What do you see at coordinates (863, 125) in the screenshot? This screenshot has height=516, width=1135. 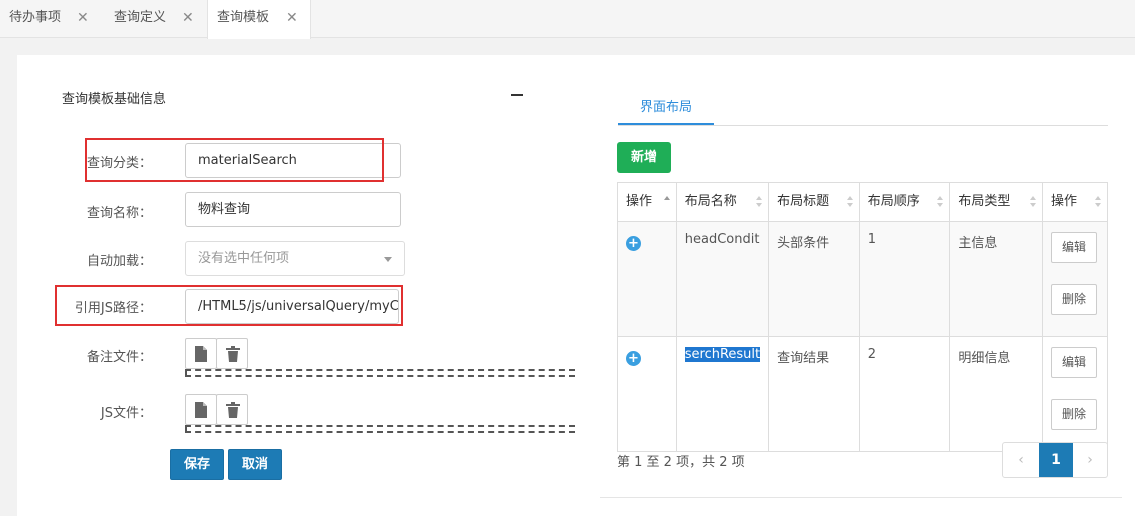 I see `tab-divider` at bounding box center [863, 125].